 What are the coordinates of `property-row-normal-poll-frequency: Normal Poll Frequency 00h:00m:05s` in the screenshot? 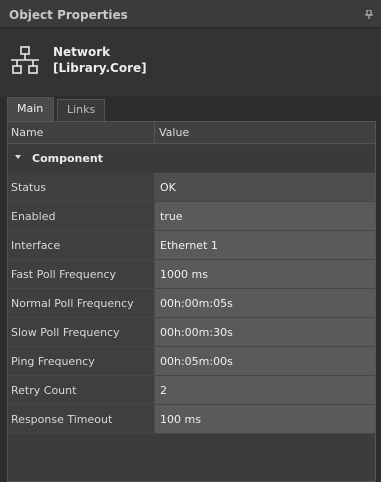 It's located at (191, 303).